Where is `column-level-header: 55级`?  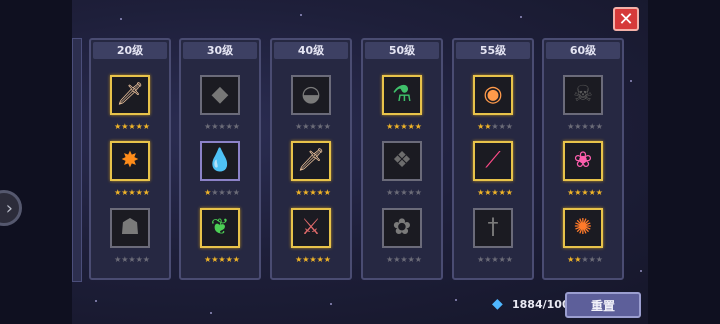 column-level-header: 55级 is located at coordinates (493, 50).